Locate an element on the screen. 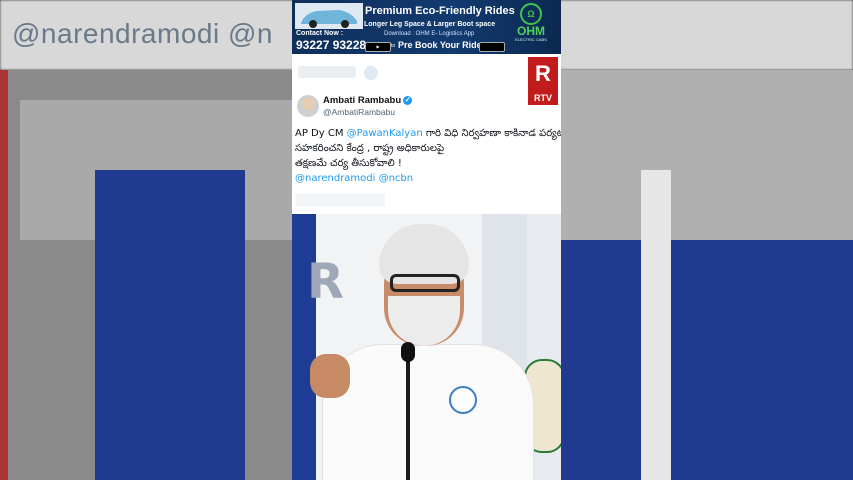 The image size is (853, 480). app-store-icon is located at coordinates (492, 47).